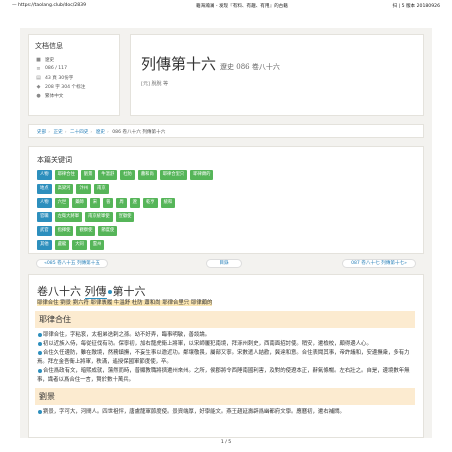 The height and width of the screenshot is (452, 452). What do you see at coordinates (134, 203) in the screenshot?
I see `keyword-tag: 遼` at bounding box center [134, 203].